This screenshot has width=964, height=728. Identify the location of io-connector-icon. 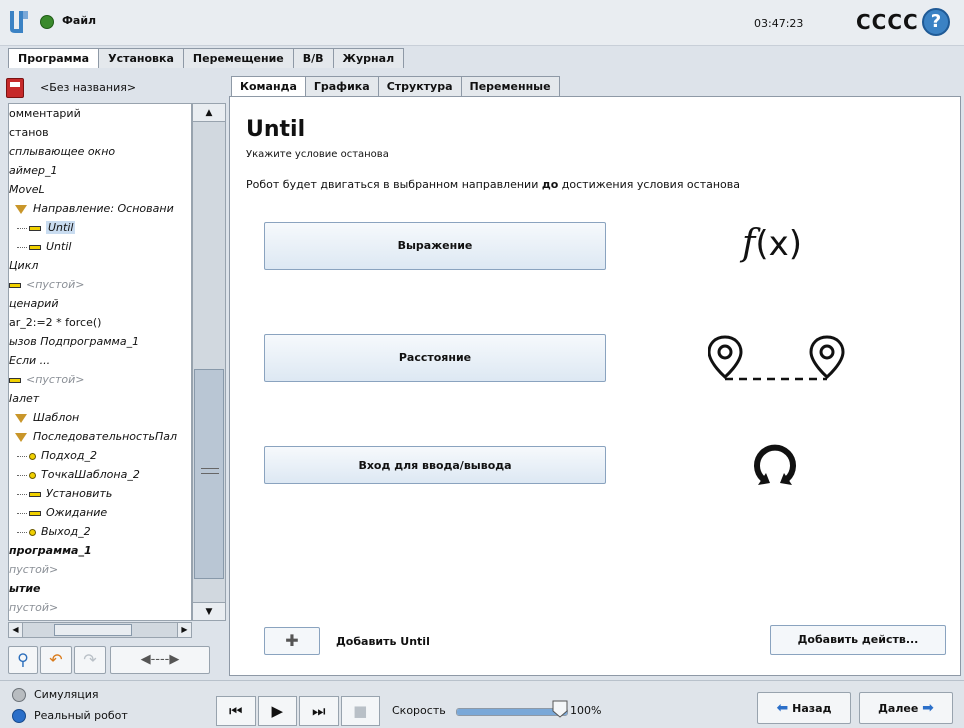
(775, 464).